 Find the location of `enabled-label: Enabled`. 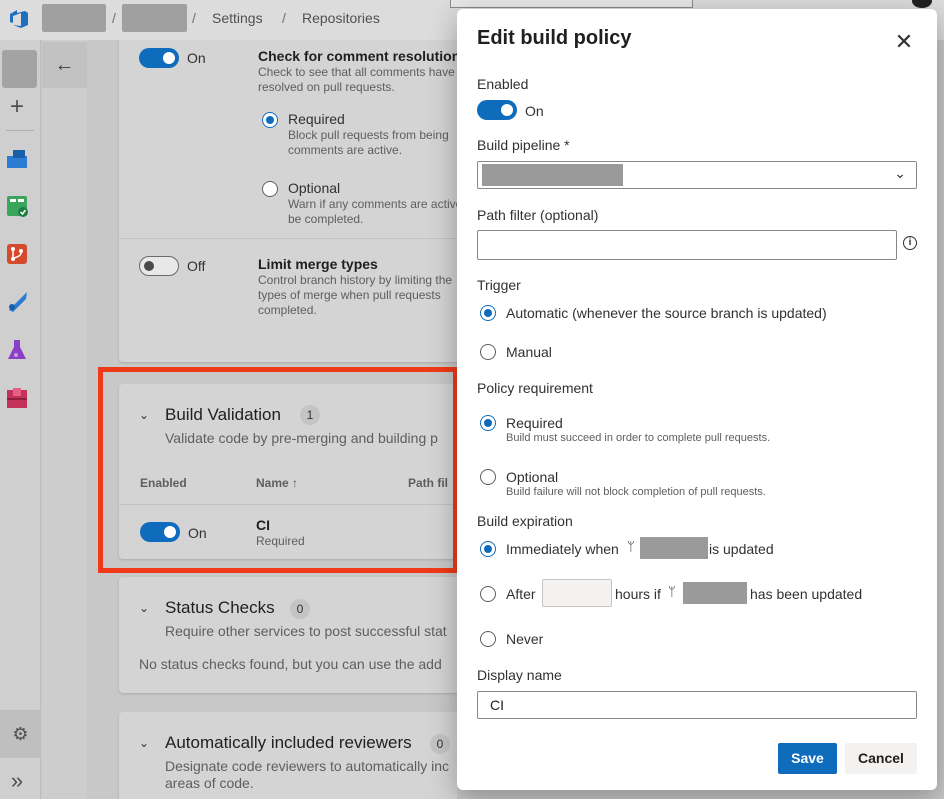

enabled-label: Enabled is located at coordinates (503, 84).